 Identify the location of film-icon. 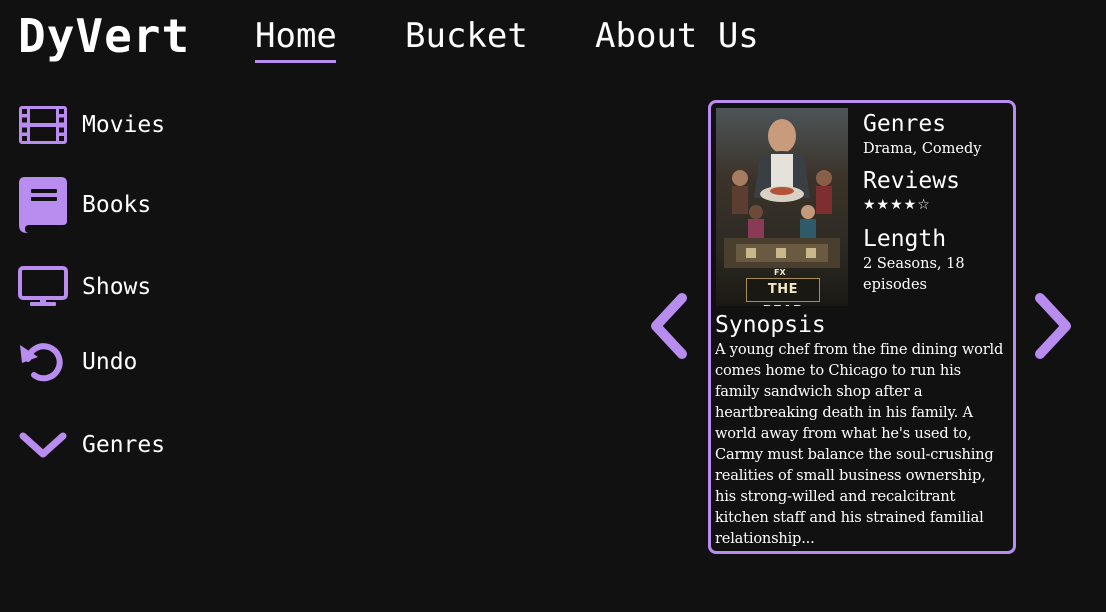
(43, 125).